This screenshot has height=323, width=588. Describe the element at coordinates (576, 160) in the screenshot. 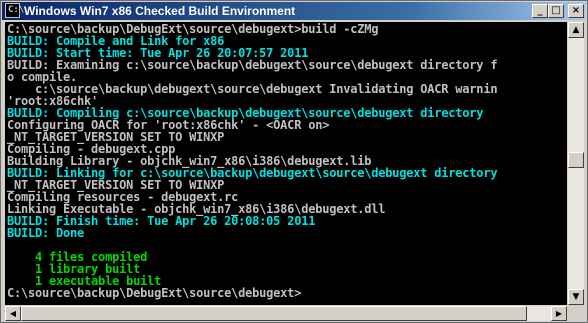

I see `vertical-scroll-thumb` at that location.